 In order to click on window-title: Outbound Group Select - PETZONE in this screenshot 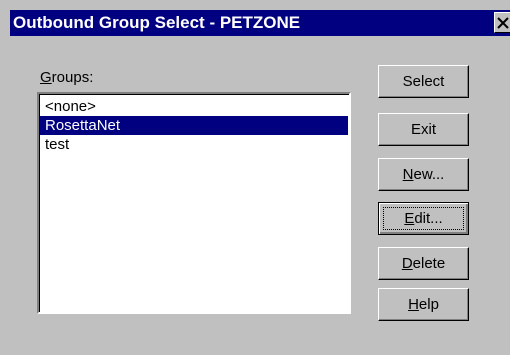, I will do `click(157, 22)`.